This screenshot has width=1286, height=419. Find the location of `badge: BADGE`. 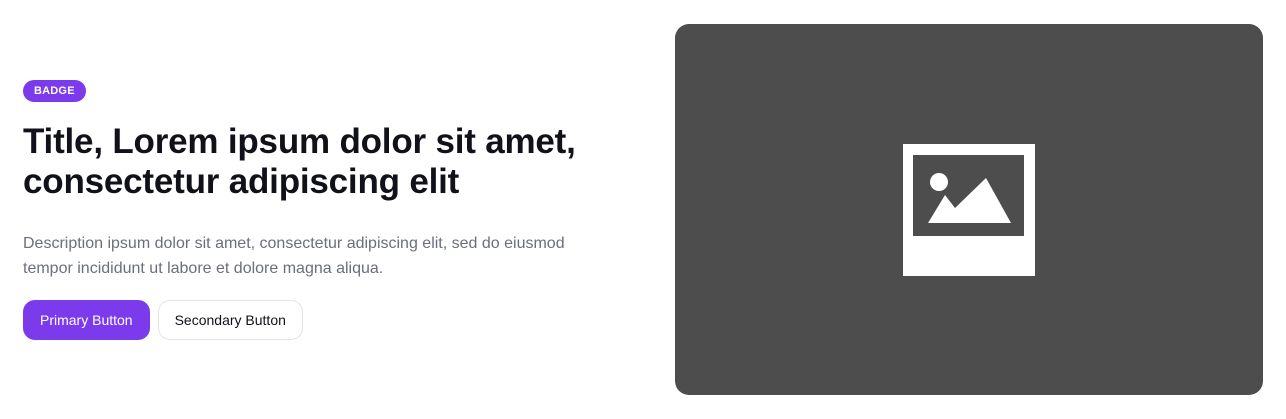

badge: BADGE is located at coordinates (54, 91).